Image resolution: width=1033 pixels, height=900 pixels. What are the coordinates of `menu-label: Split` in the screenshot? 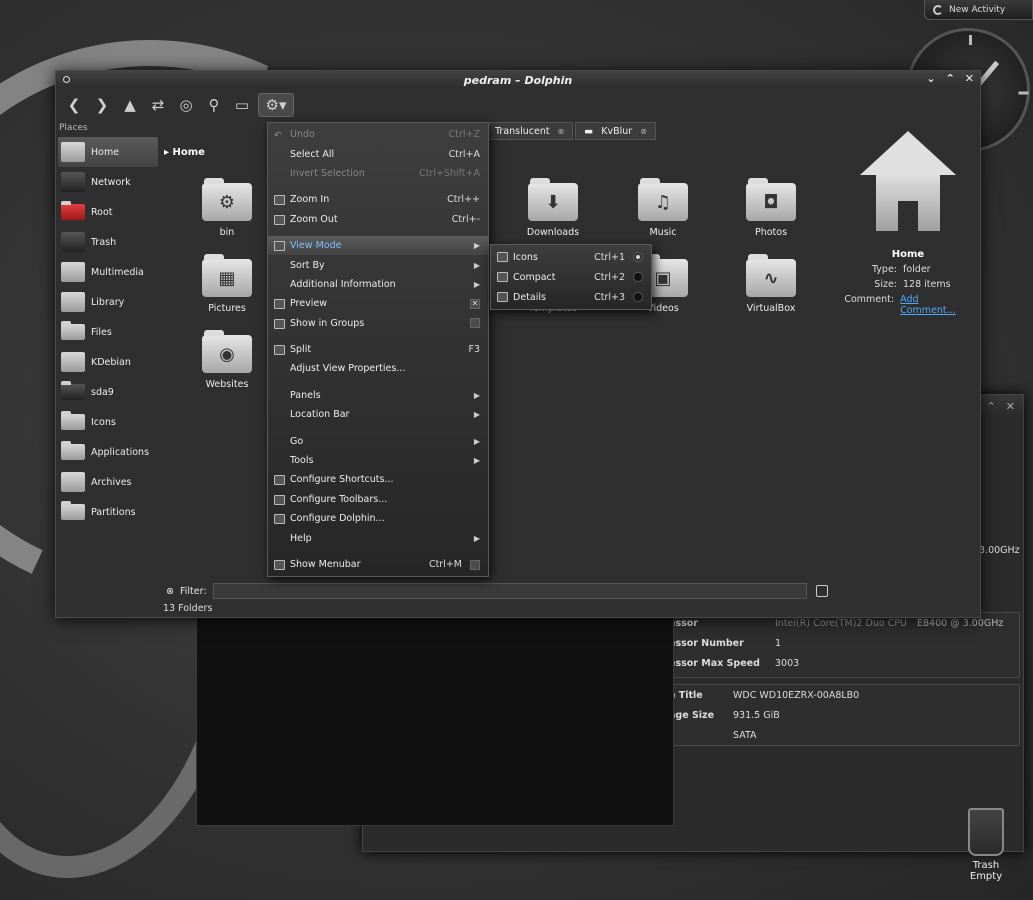 It's located at (301, 350).